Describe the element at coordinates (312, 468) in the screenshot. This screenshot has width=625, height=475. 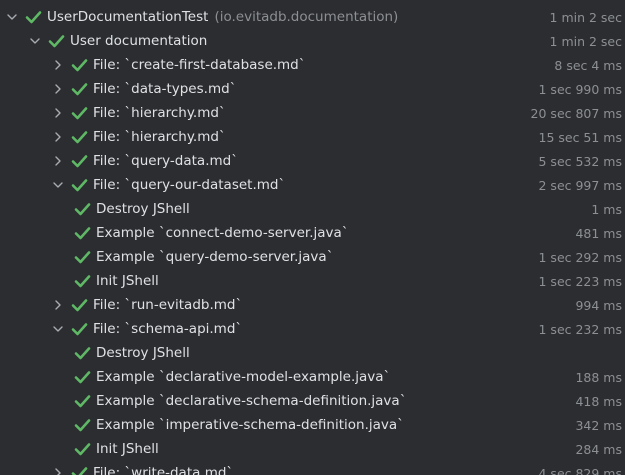
I see `tree-row: File: `write-data.md` 4 sec 829 ms` at that location.